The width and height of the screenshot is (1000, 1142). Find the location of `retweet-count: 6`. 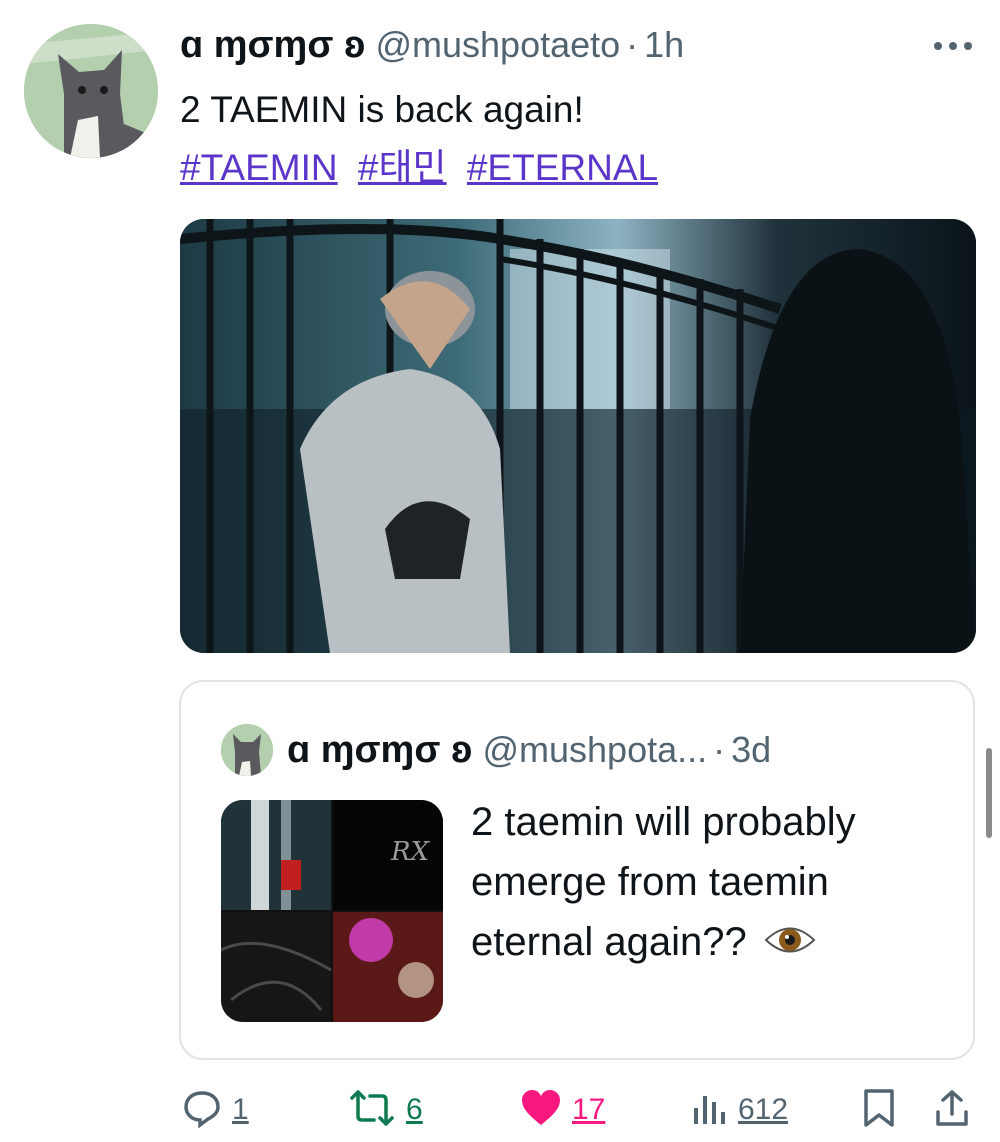

retweet-count: 6 is located at coordinates (414, 1109).